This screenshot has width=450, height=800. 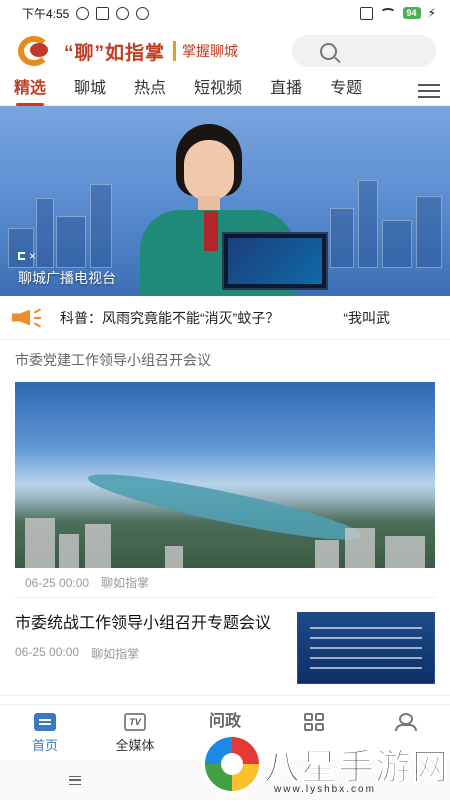 What do you see at coordinates (431, 13) in the screenshot?
I see `charging-icon: ⚡` at bounding box center [431, 13].